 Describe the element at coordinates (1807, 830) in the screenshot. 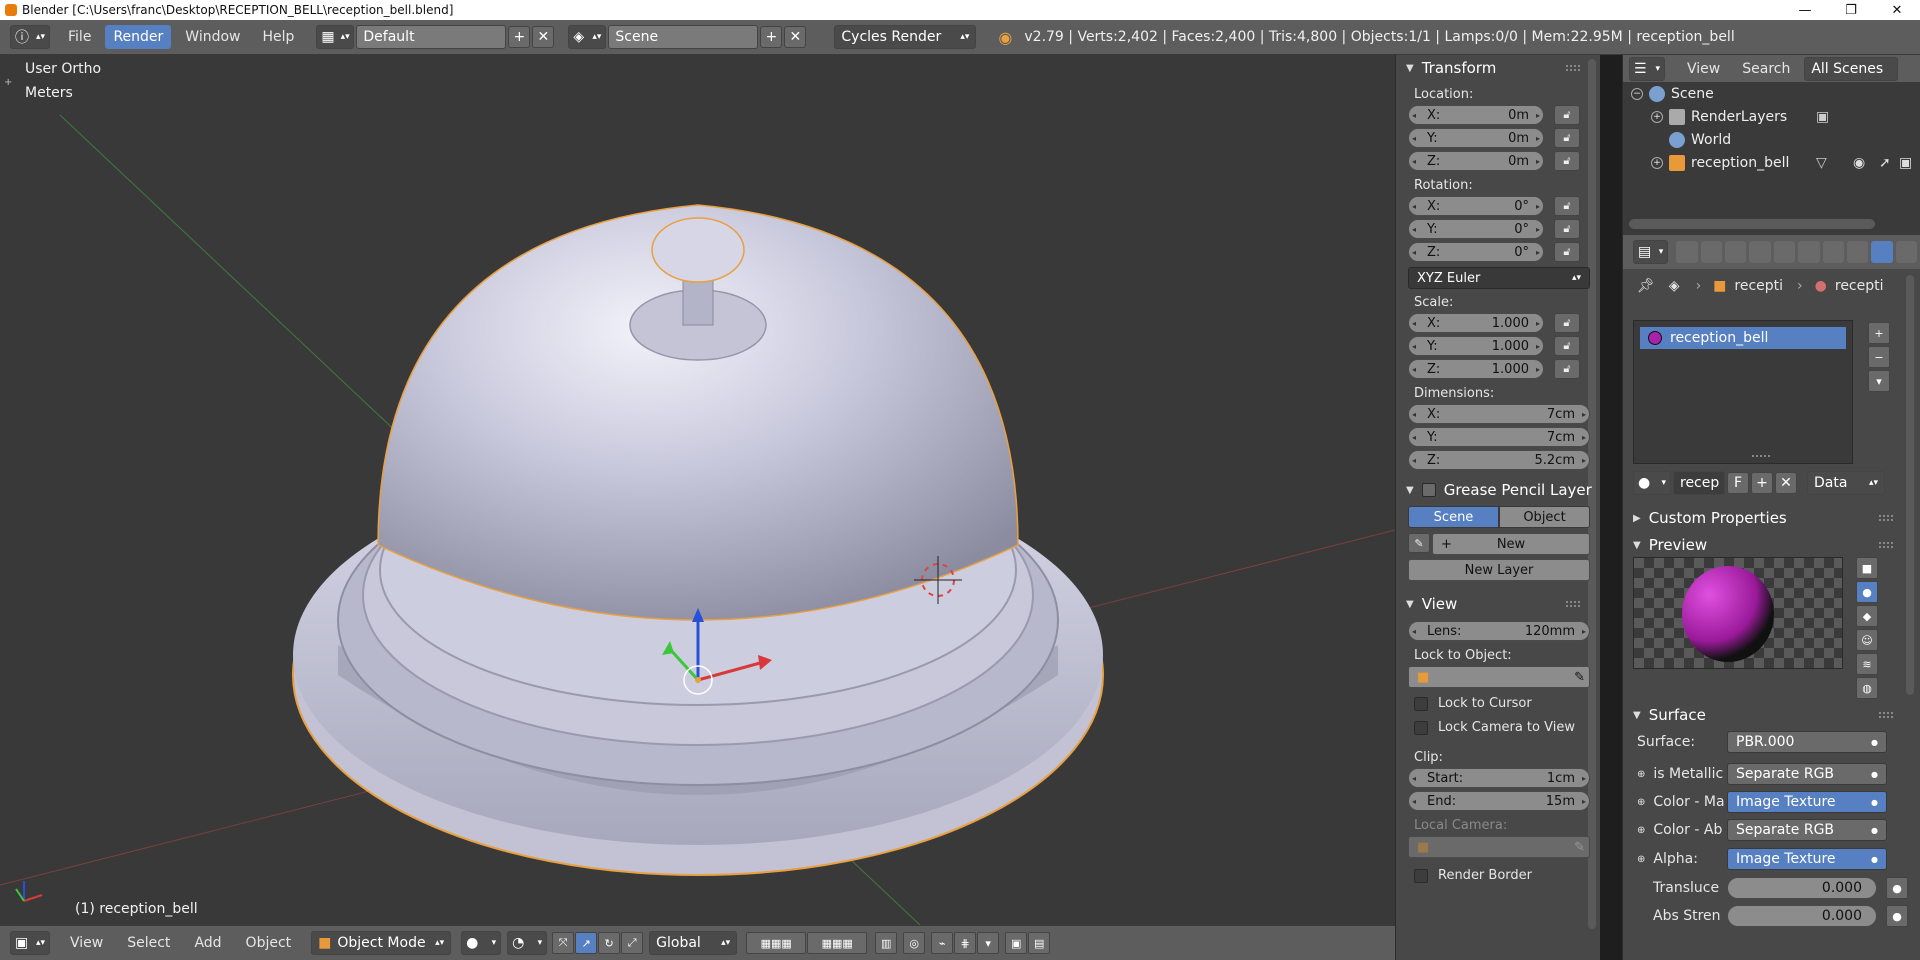

I see `color-ab-node-button: Separate RGB ●` at that location.